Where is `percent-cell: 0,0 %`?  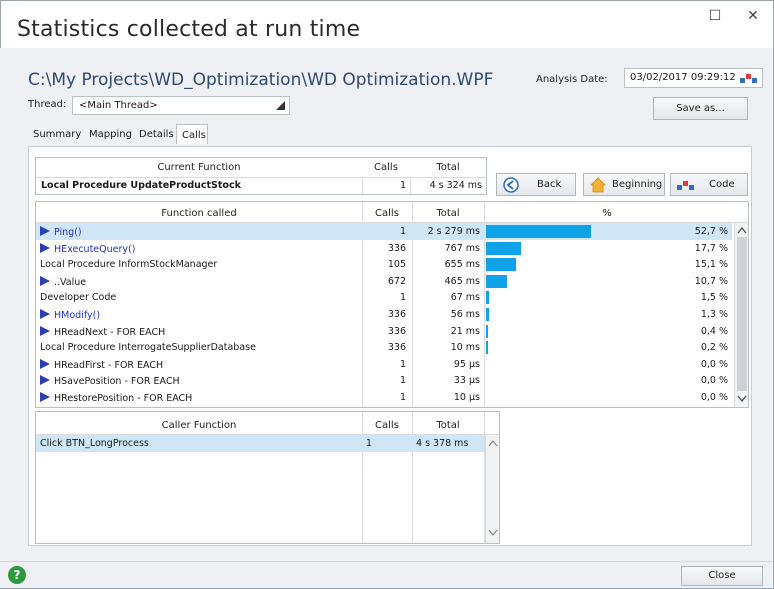 percent-cell: 0,0 % is located at coordinates (714, 397).